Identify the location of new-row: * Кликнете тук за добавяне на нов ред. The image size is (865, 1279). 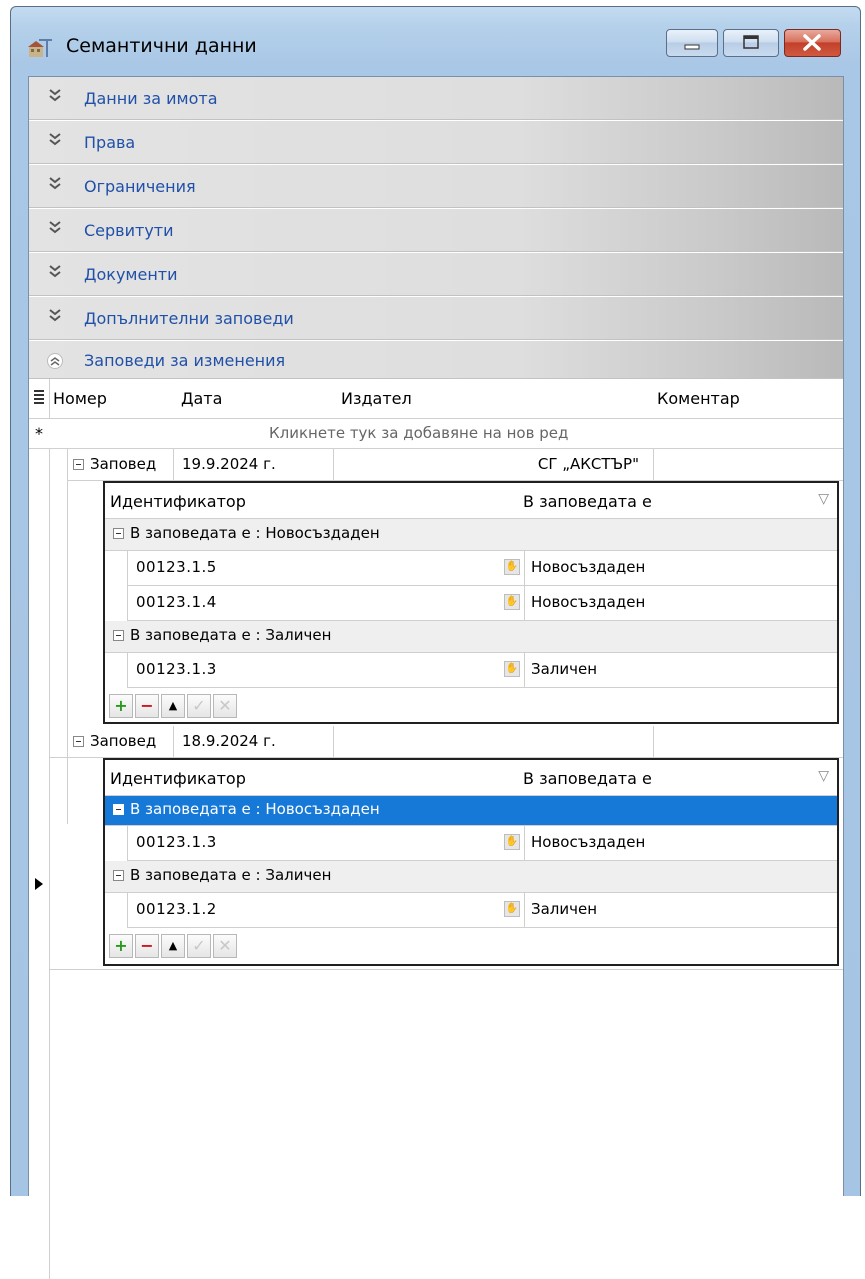
(436, 434).